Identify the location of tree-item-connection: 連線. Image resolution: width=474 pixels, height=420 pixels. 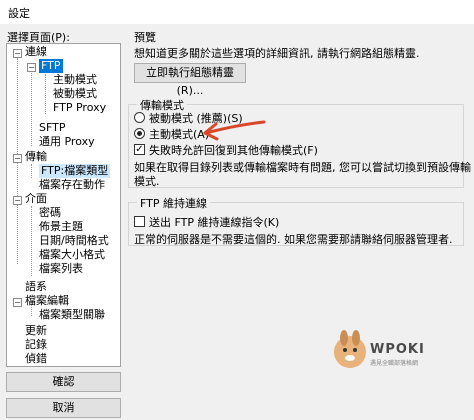
(36, 52).